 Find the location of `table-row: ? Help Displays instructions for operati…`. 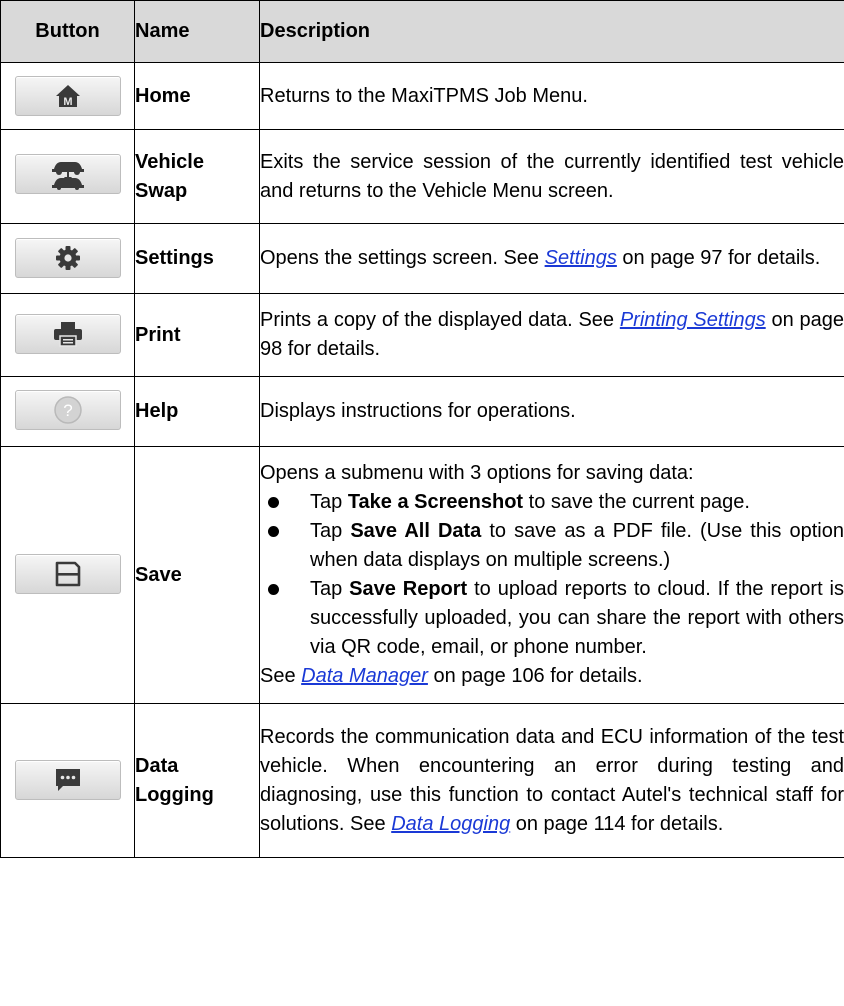

table-row: ? Help Displays instructions for operati… is located at coordinates (422, 411).